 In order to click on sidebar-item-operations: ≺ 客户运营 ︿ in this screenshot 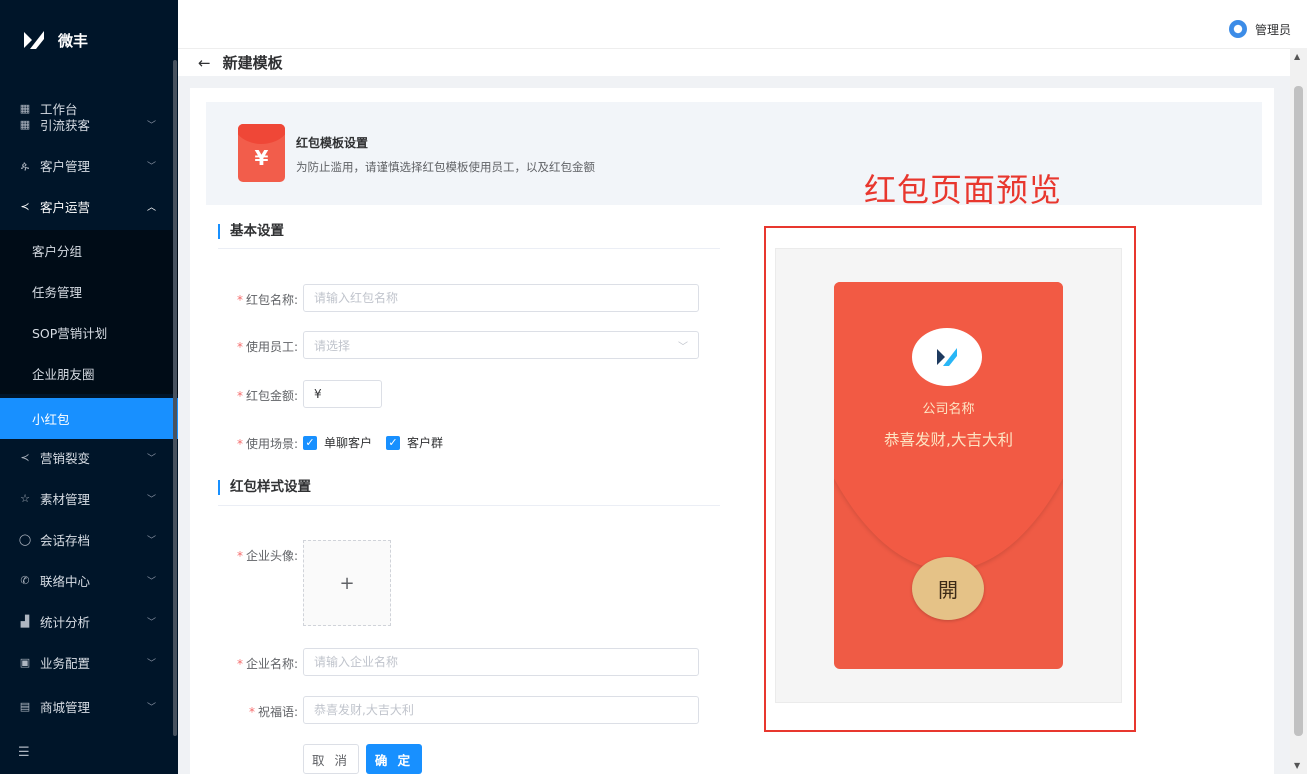, I will do `click(89, 206)`.